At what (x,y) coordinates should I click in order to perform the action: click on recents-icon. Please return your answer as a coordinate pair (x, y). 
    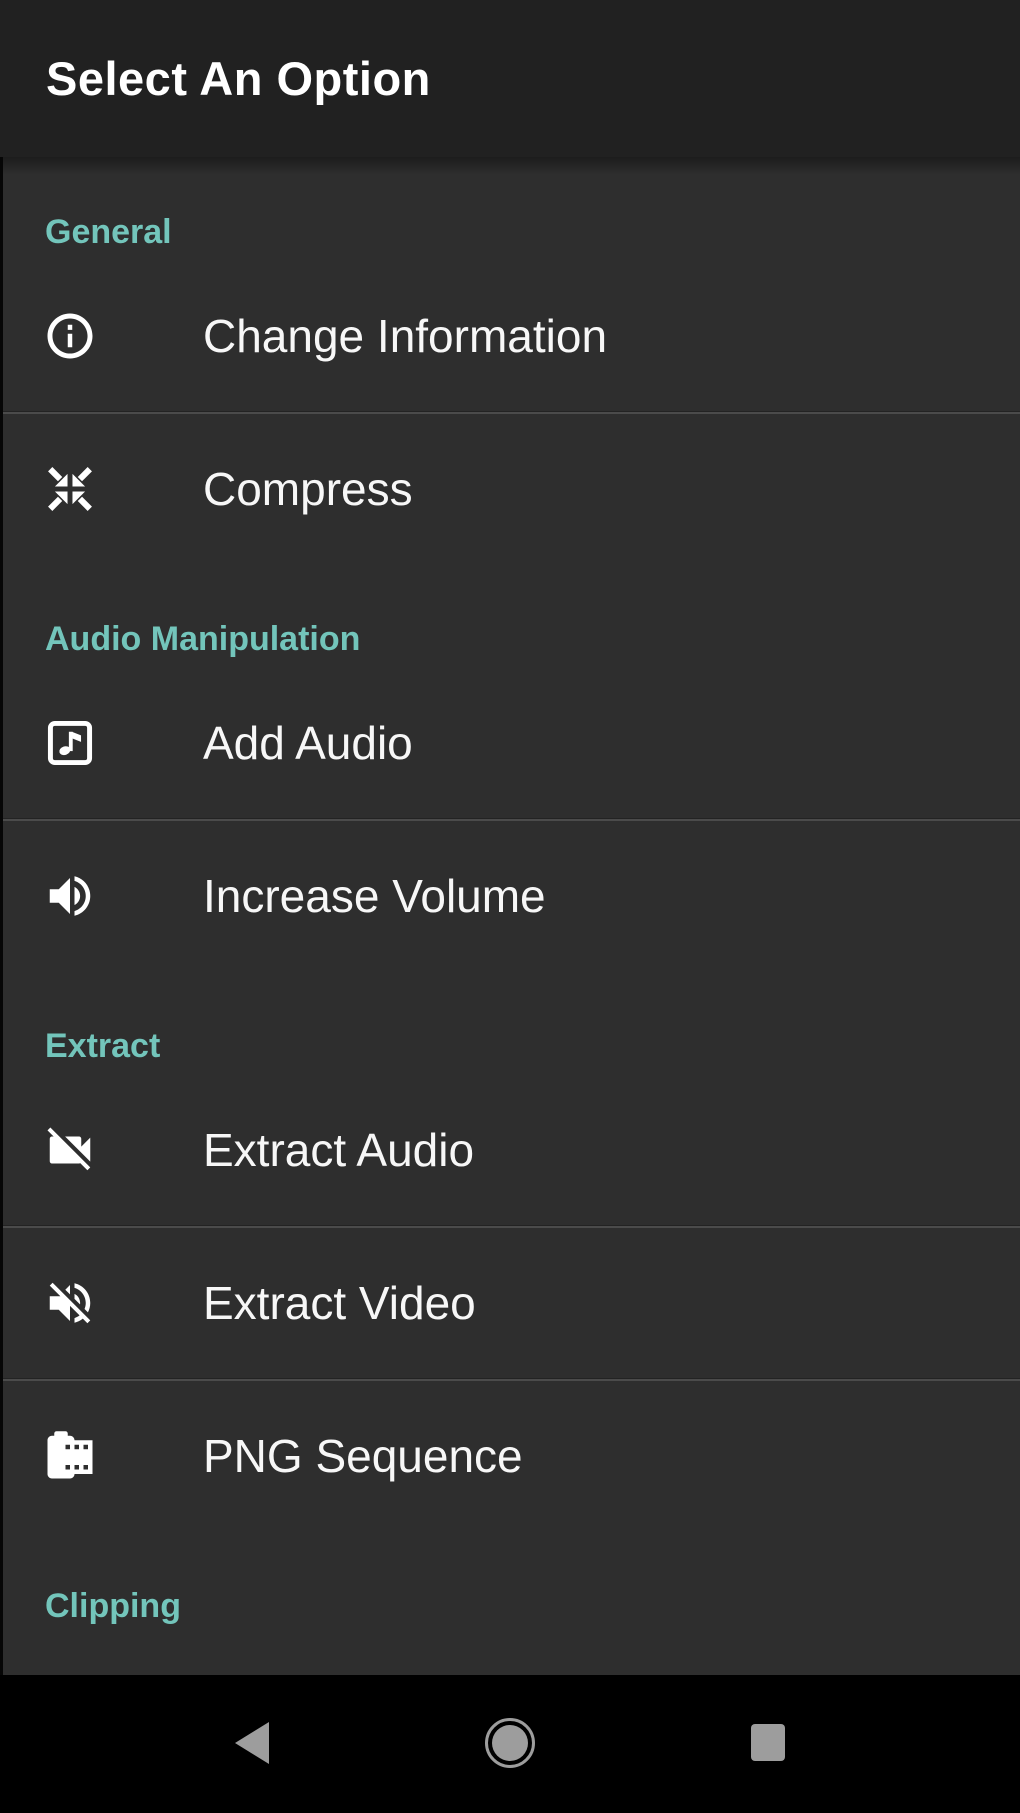
    Looking at the image, I should click on (768, 1744).